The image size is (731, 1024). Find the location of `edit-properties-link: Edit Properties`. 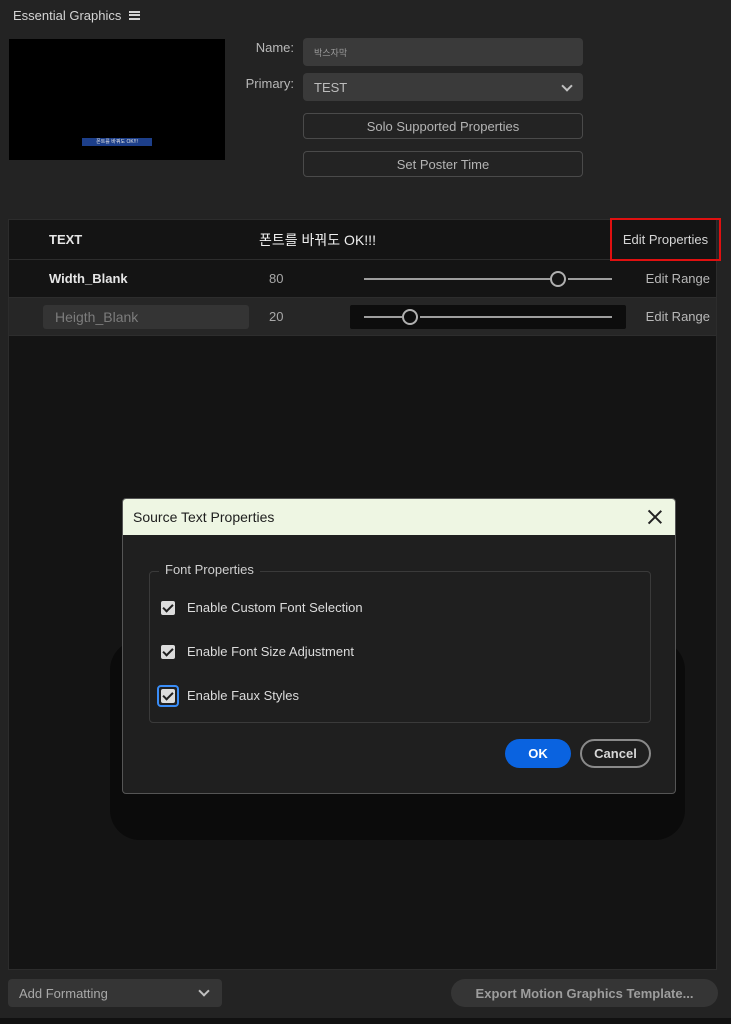

edit-properties-link: Edit Properties is located at coordinates (665, 239).